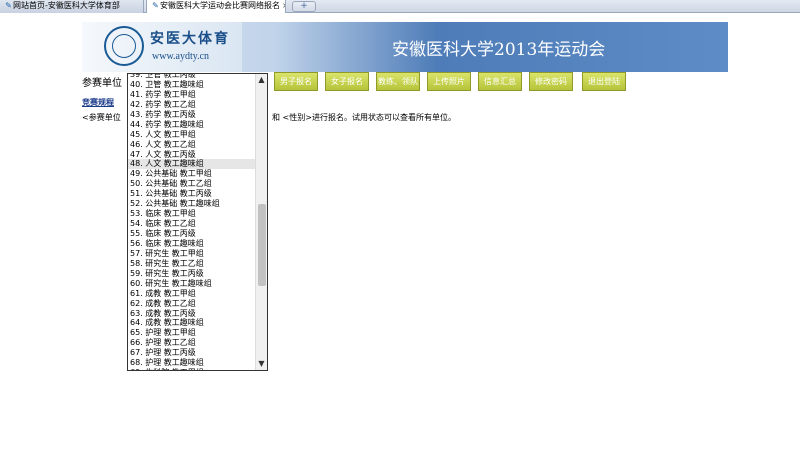 Image resolution: width=800 pixels, height=473 pixels. What do you see at coordinates (192, 369) in the screenshot?
I see `unit-option: 69. 生科院 教工甲组` at bounding box center [192, 369].